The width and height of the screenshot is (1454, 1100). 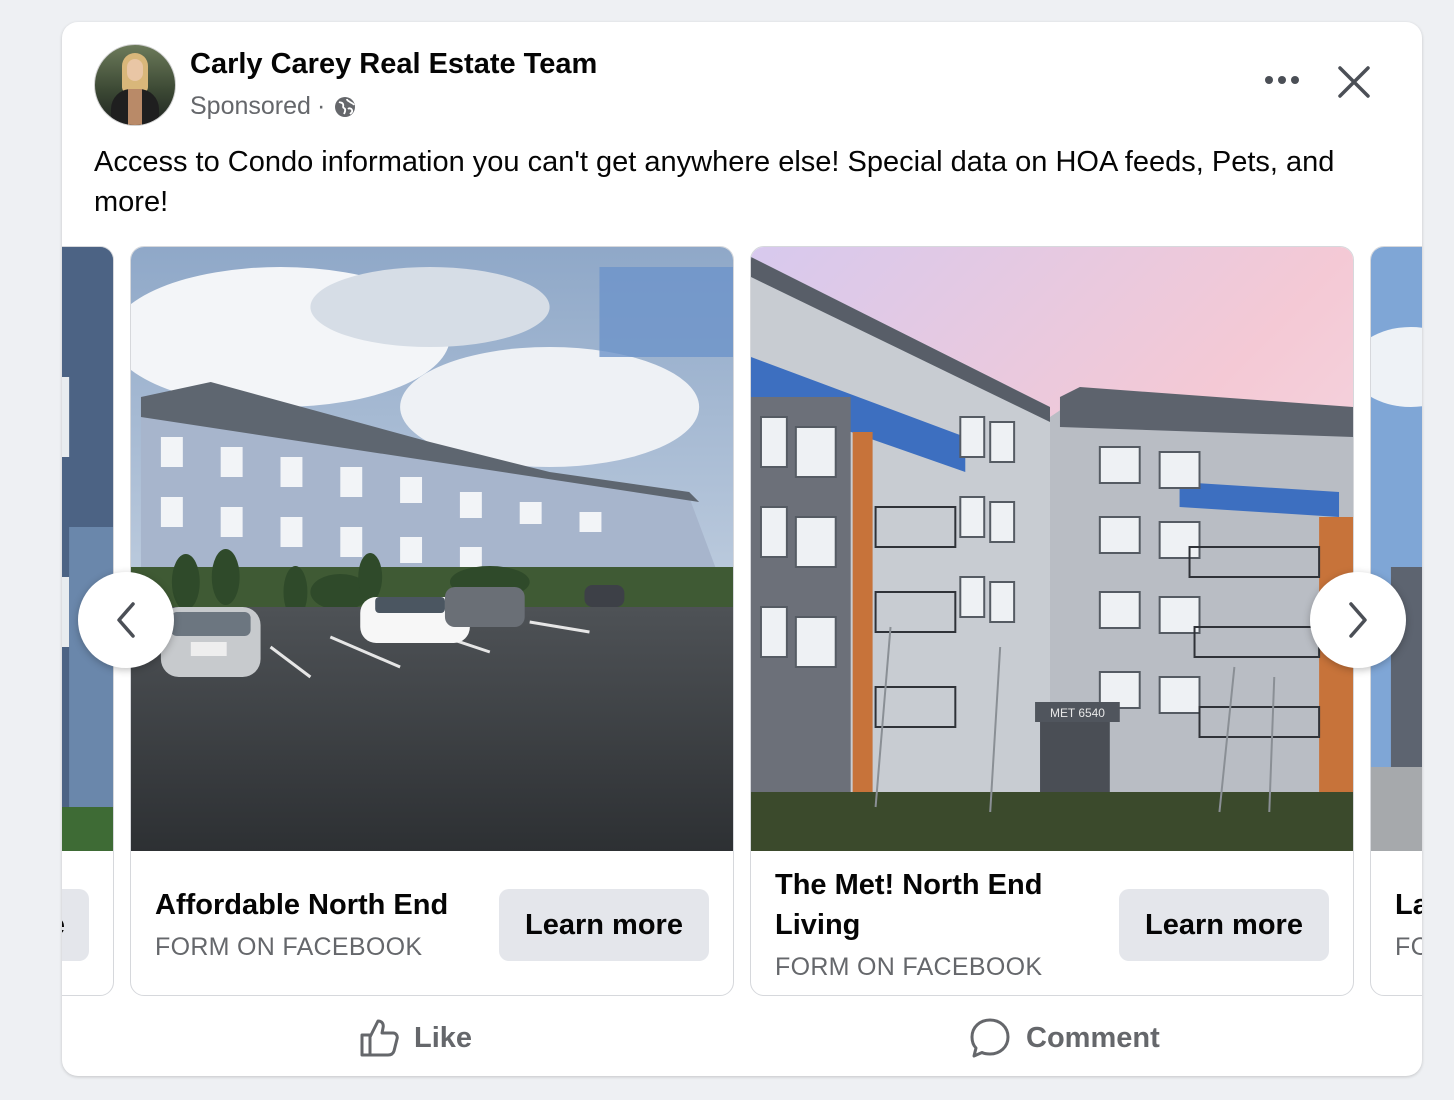 I want to click on like-label: Like, so click(x=443, y=1037).